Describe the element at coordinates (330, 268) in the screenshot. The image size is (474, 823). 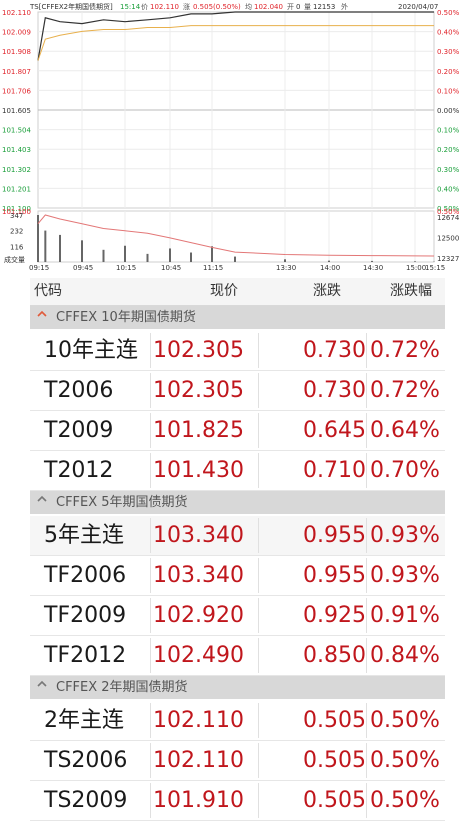
I see `time-tick-label: 14:00` at that location.